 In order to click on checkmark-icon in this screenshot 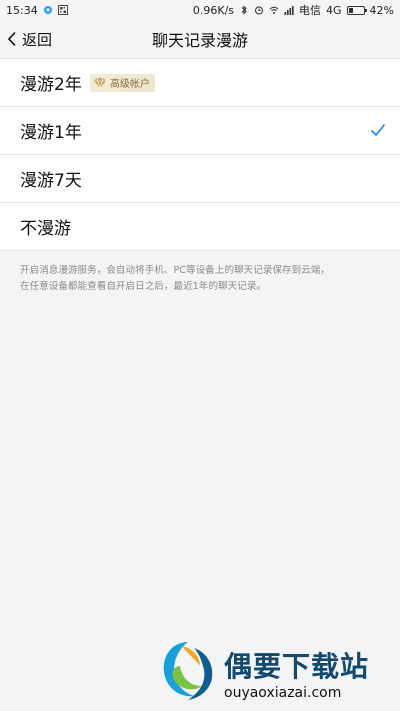, I will do `click(378, 130)`.